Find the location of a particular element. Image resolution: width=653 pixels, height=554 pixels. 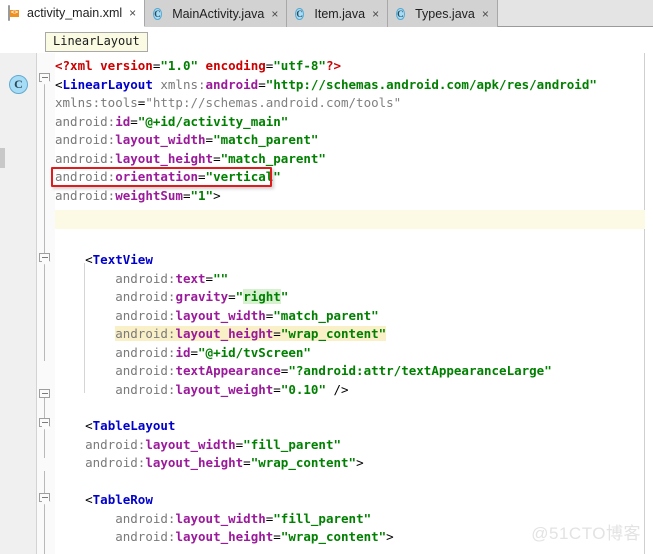

code-line: <TableRow is located at coordinates (119, 499).